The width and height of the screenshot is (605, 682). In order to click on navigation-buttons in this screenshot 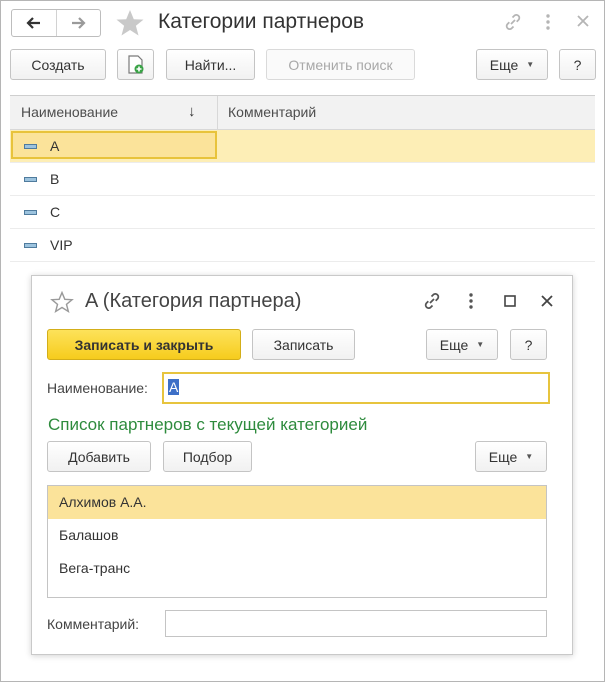, I will do `click(56, 23)`.